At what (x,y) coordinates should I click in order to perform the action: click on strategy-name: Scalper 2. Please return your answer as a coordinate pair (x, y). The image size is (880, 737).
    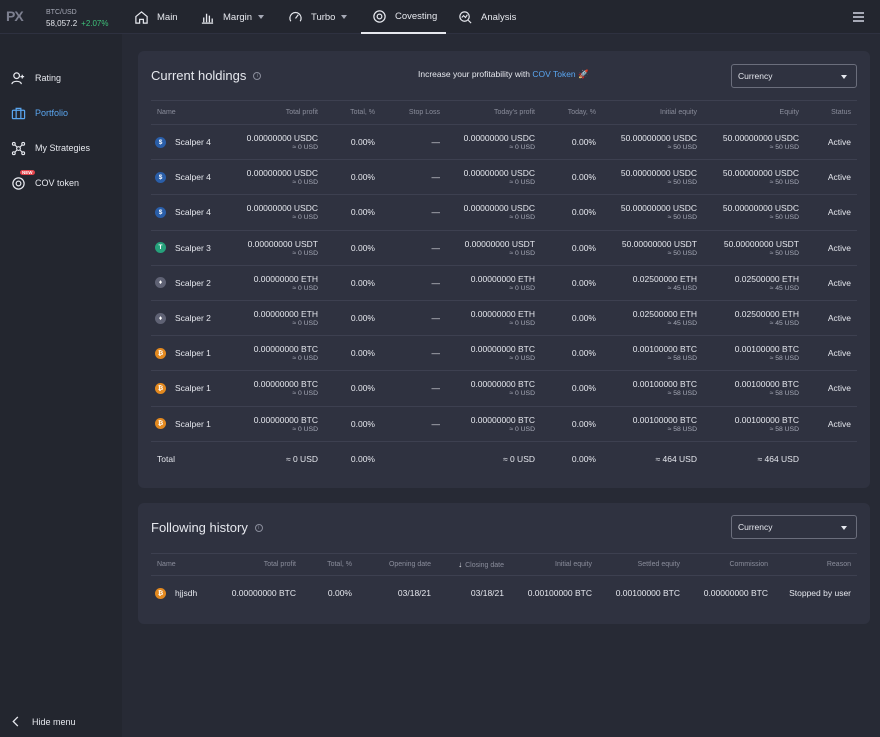
    Looking at the image, I should click on (193, 318).